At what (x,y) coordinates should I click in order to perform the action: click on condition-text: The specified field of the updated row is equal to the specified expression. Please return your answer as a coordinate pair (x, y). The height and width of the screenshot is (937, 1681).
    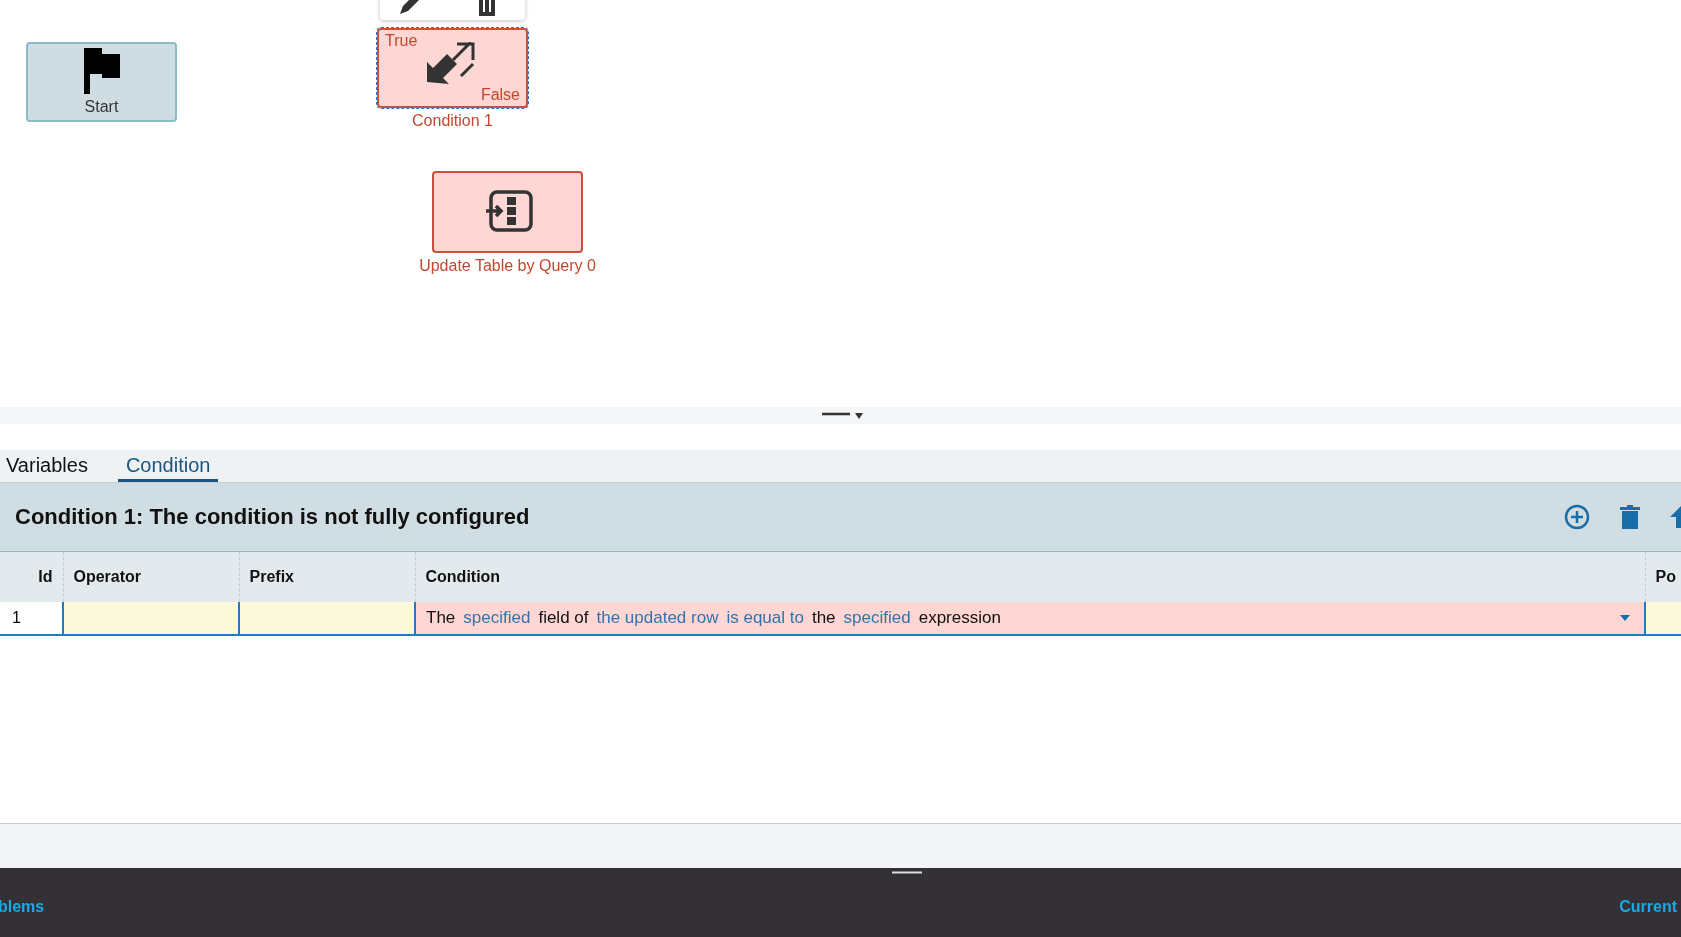
    Looking at the image, I should click on (713, 618).